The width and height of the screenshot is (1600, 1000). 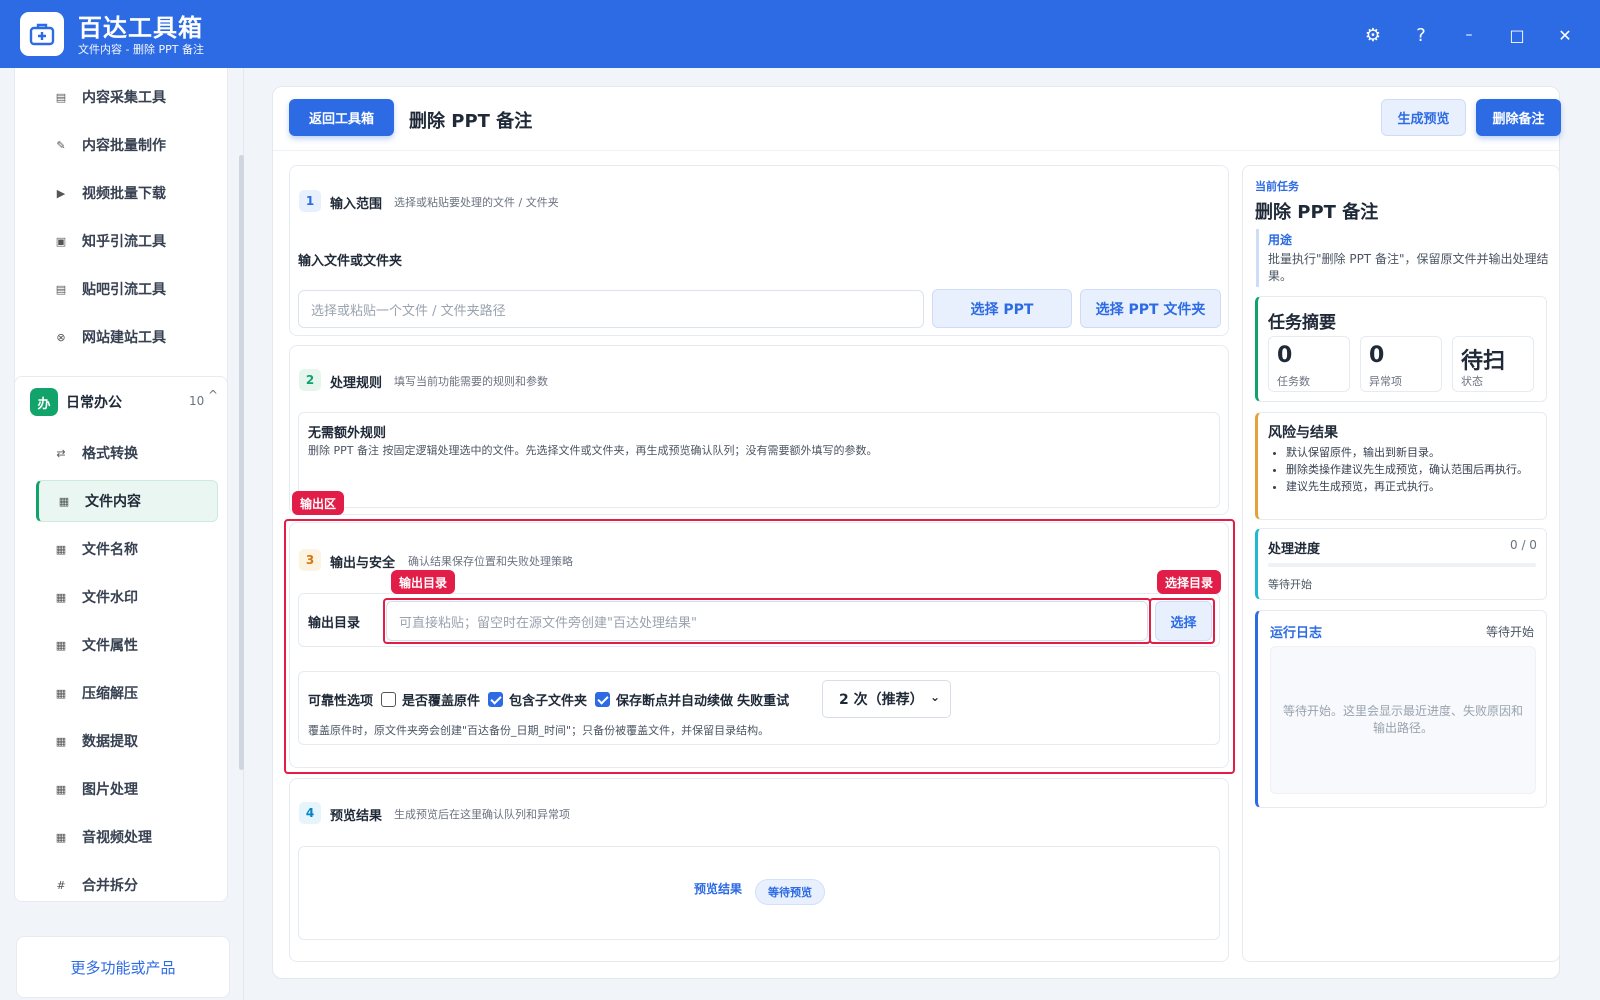 I want to click on overwrite-label: 是否覆盖原件, so click(x=441, y=699).